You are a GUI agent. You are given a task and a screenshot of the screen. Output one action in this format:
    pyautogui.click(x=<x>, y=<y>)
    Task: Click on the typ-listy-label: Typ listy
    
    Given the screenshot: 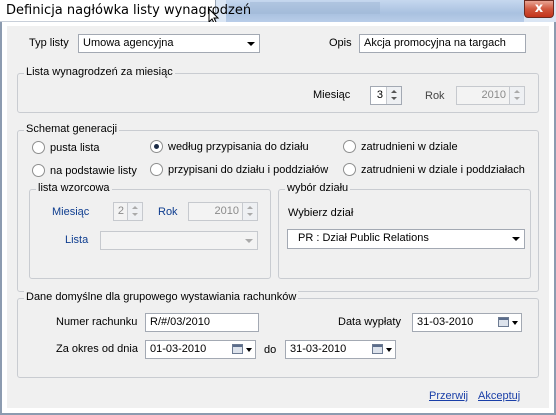 What is the action you would take?
    pyautogui.click(x=49, y=43)
    